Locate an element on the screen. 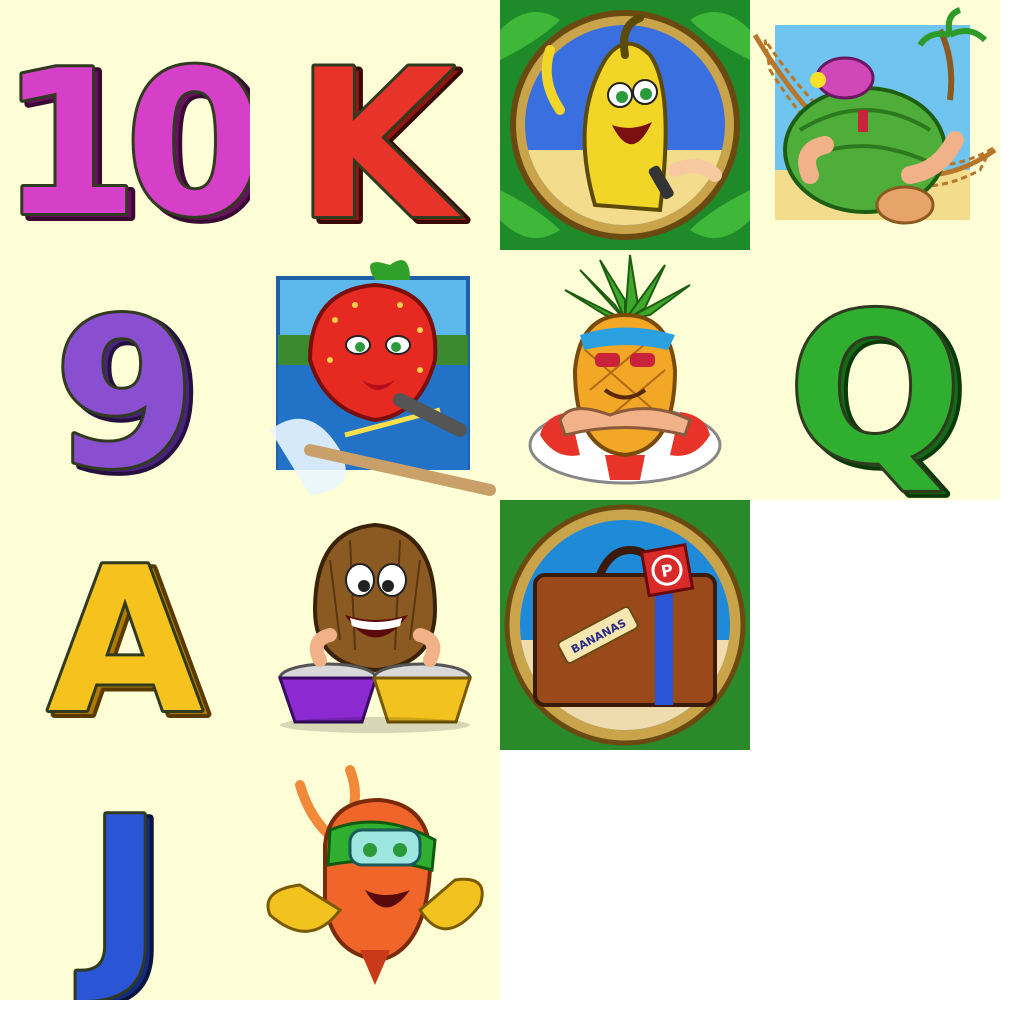 This screenshot has height=1024, width=1024. symbol-strawberry-waterski is located at coordinates (375, 375).